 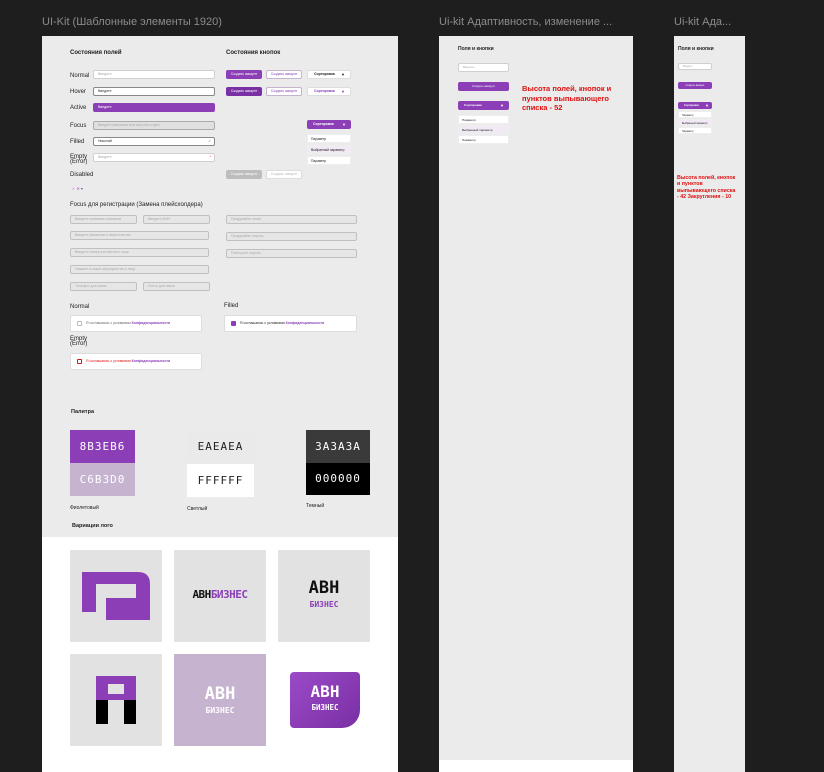 I want to click on logo-tile-letter-a, so click(x=116, y=700).